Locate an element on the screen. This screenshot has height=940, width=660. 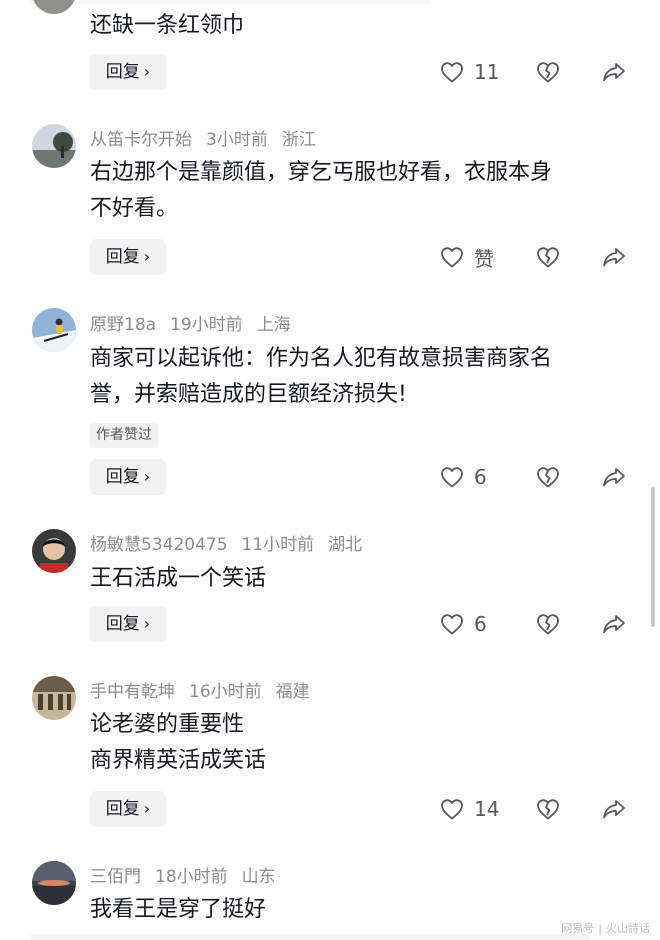
comment-meta: 原野18a 19小时前 上海 is located at coordinates (190, 322).